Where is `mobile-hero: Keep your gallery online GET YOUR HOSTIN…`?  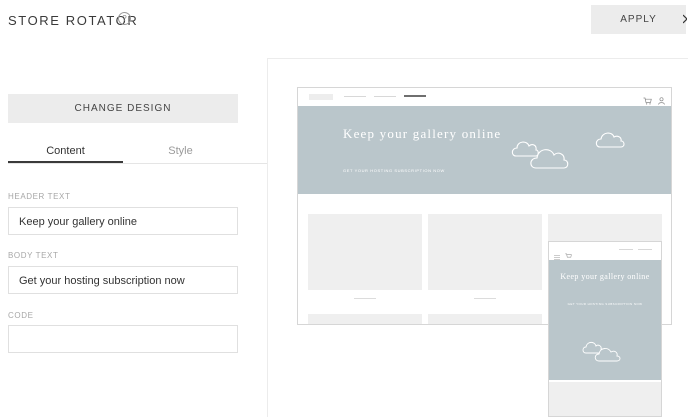
mobile-hero: Keep your gallery online GET YOUR HOSTIN… is located at coordinates (605, 320).